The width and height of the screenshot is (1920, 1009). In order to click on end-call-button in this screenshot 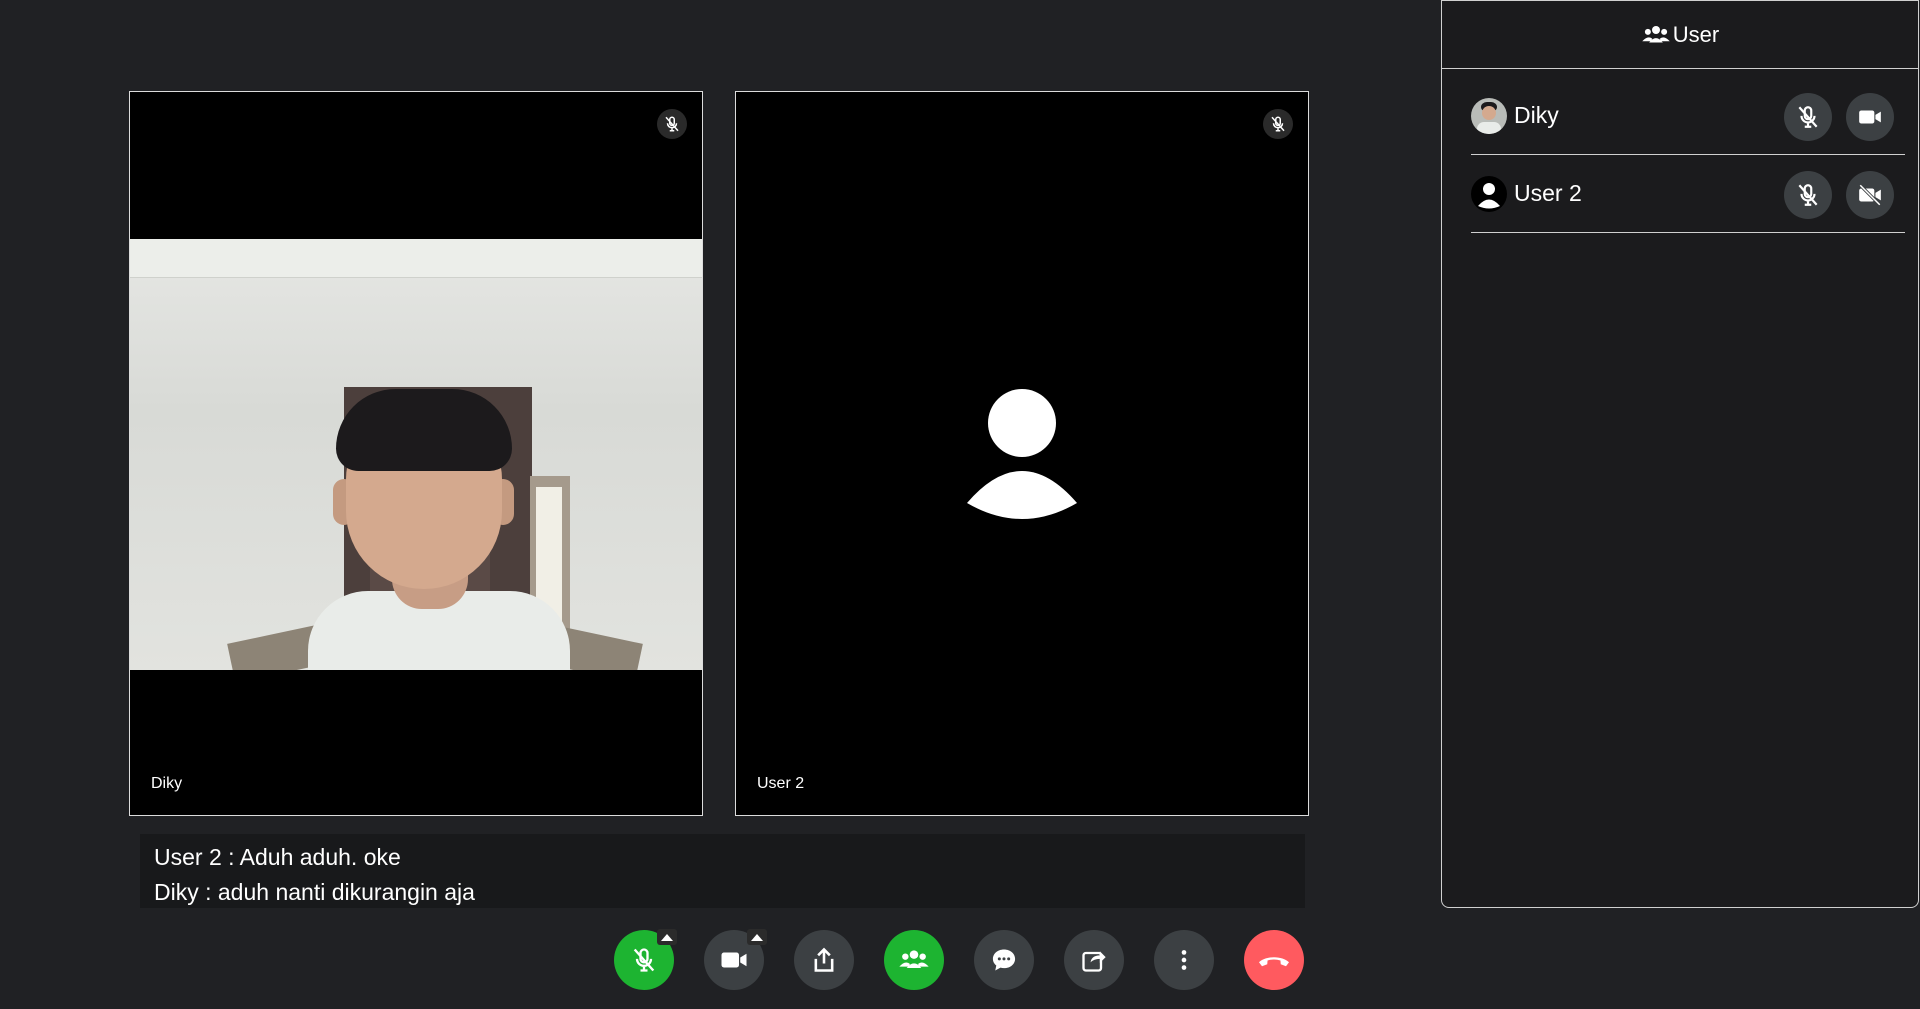, I will do `click(1274, 960)`.